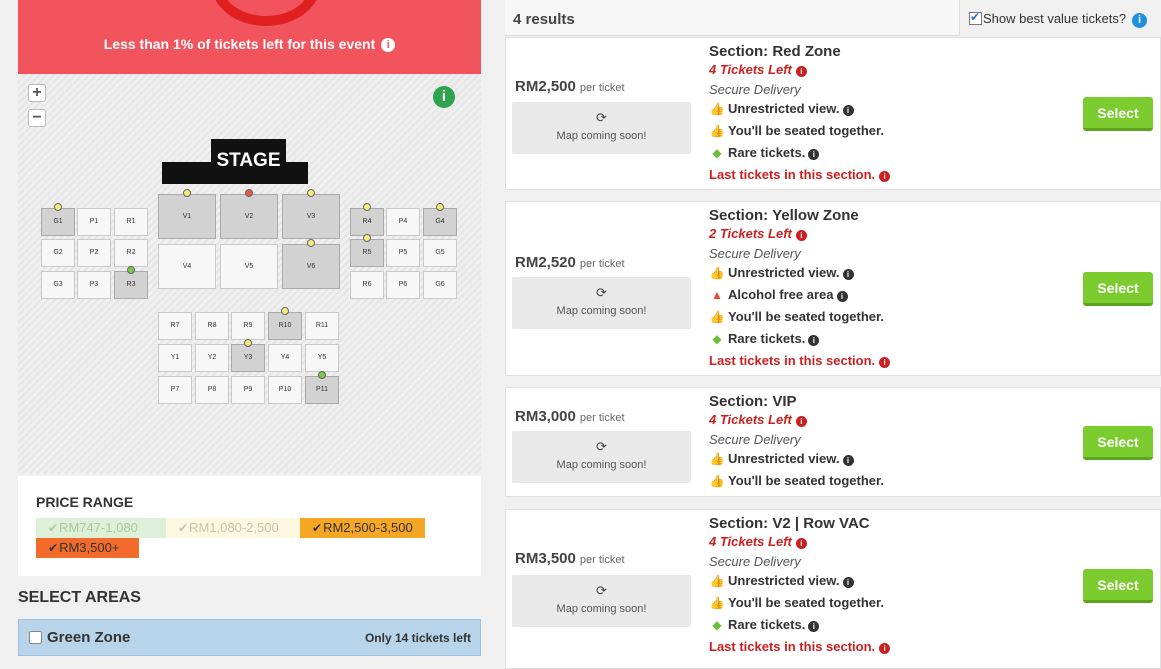 This screenshot has height=669, width=1161. Describe the element at coordinates (778, 294) in the screenshot. I see `feature-alcohol-free: ▲ Alcohol free area i` at that location.